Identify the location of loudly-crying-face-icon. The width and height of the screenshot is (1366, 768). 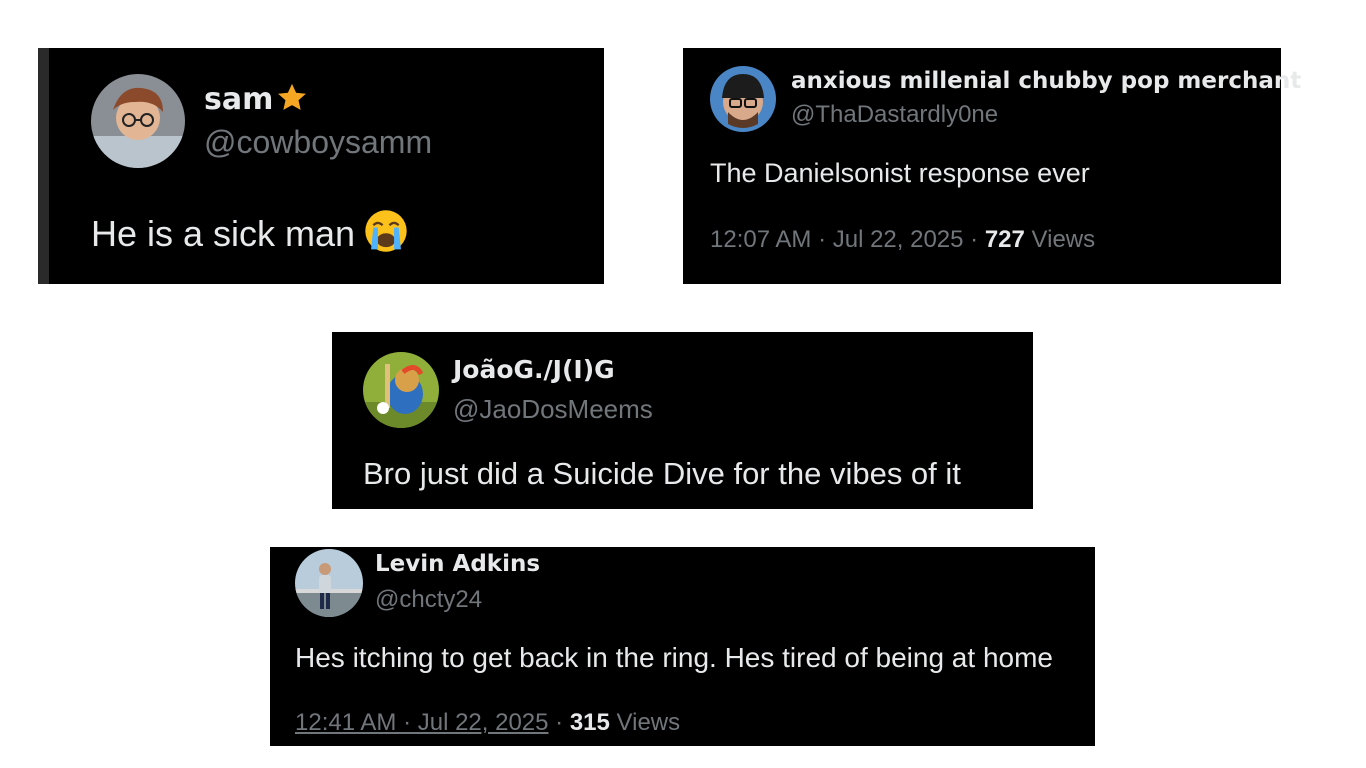
(386, 235).